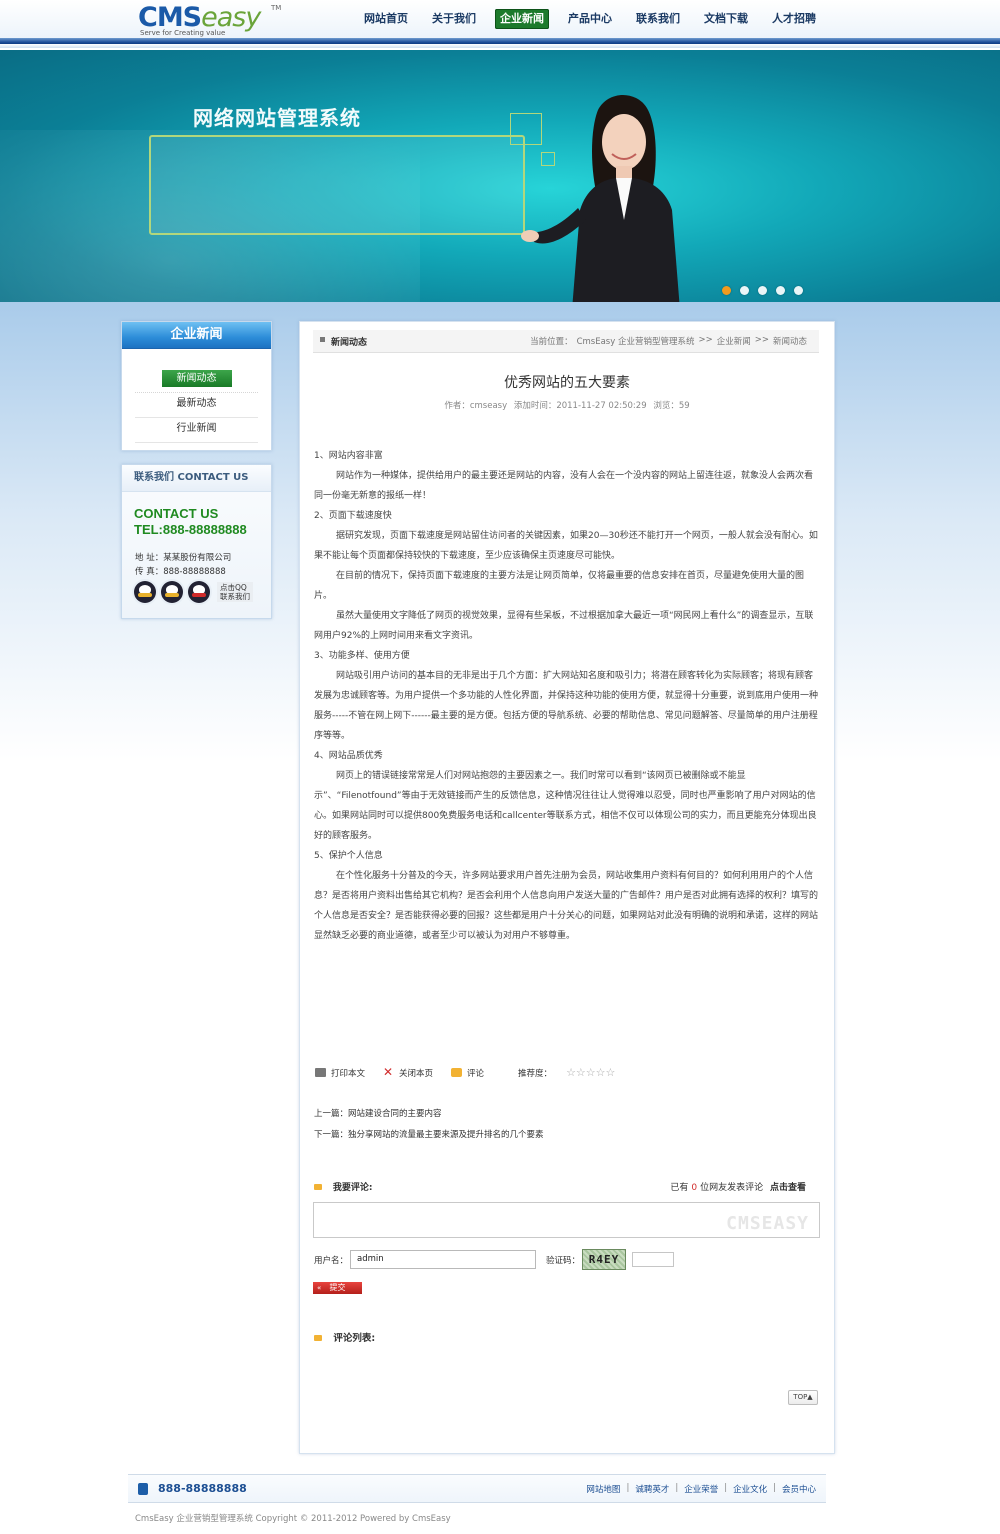  Describe the element at coordinates (192, 1488) in the screenshot. I see `footer-phone: 888-88888888` at that location.